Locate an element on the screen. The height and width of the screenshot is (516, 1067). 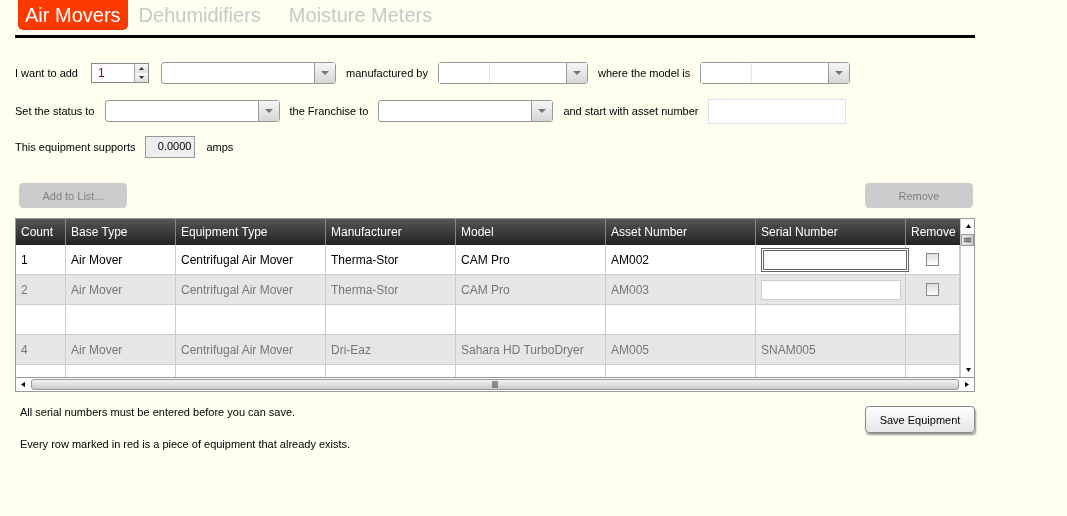
table-cell: 2 is located at coordinates (24, 289).